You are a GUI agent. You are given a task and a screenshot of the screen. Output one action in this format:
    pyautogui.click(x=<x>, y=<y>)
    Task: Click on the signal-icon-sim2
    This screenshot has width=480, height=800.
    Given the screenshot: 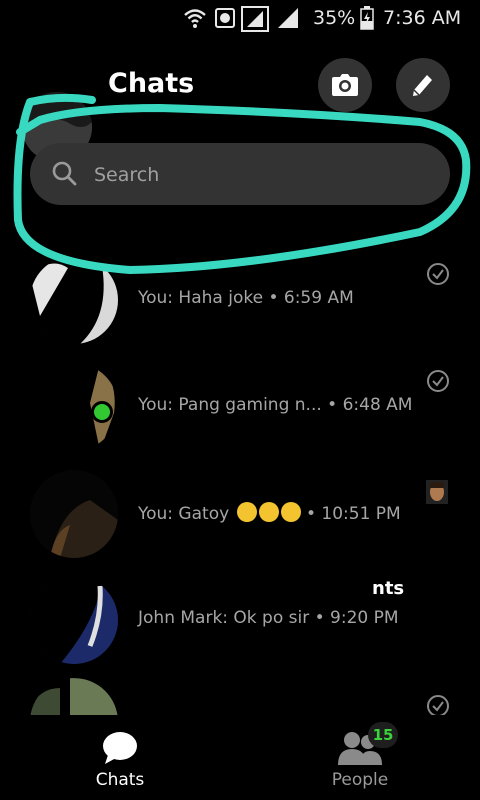 What is the action you would take?
    pyautogui.click(x=288, y=18)
    